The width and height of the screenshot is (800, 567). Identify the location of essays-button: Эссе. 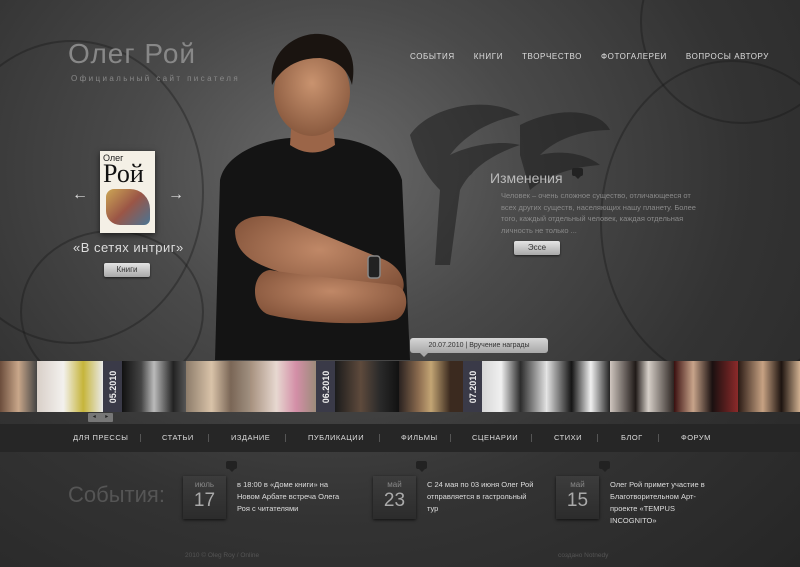
(537, 248).